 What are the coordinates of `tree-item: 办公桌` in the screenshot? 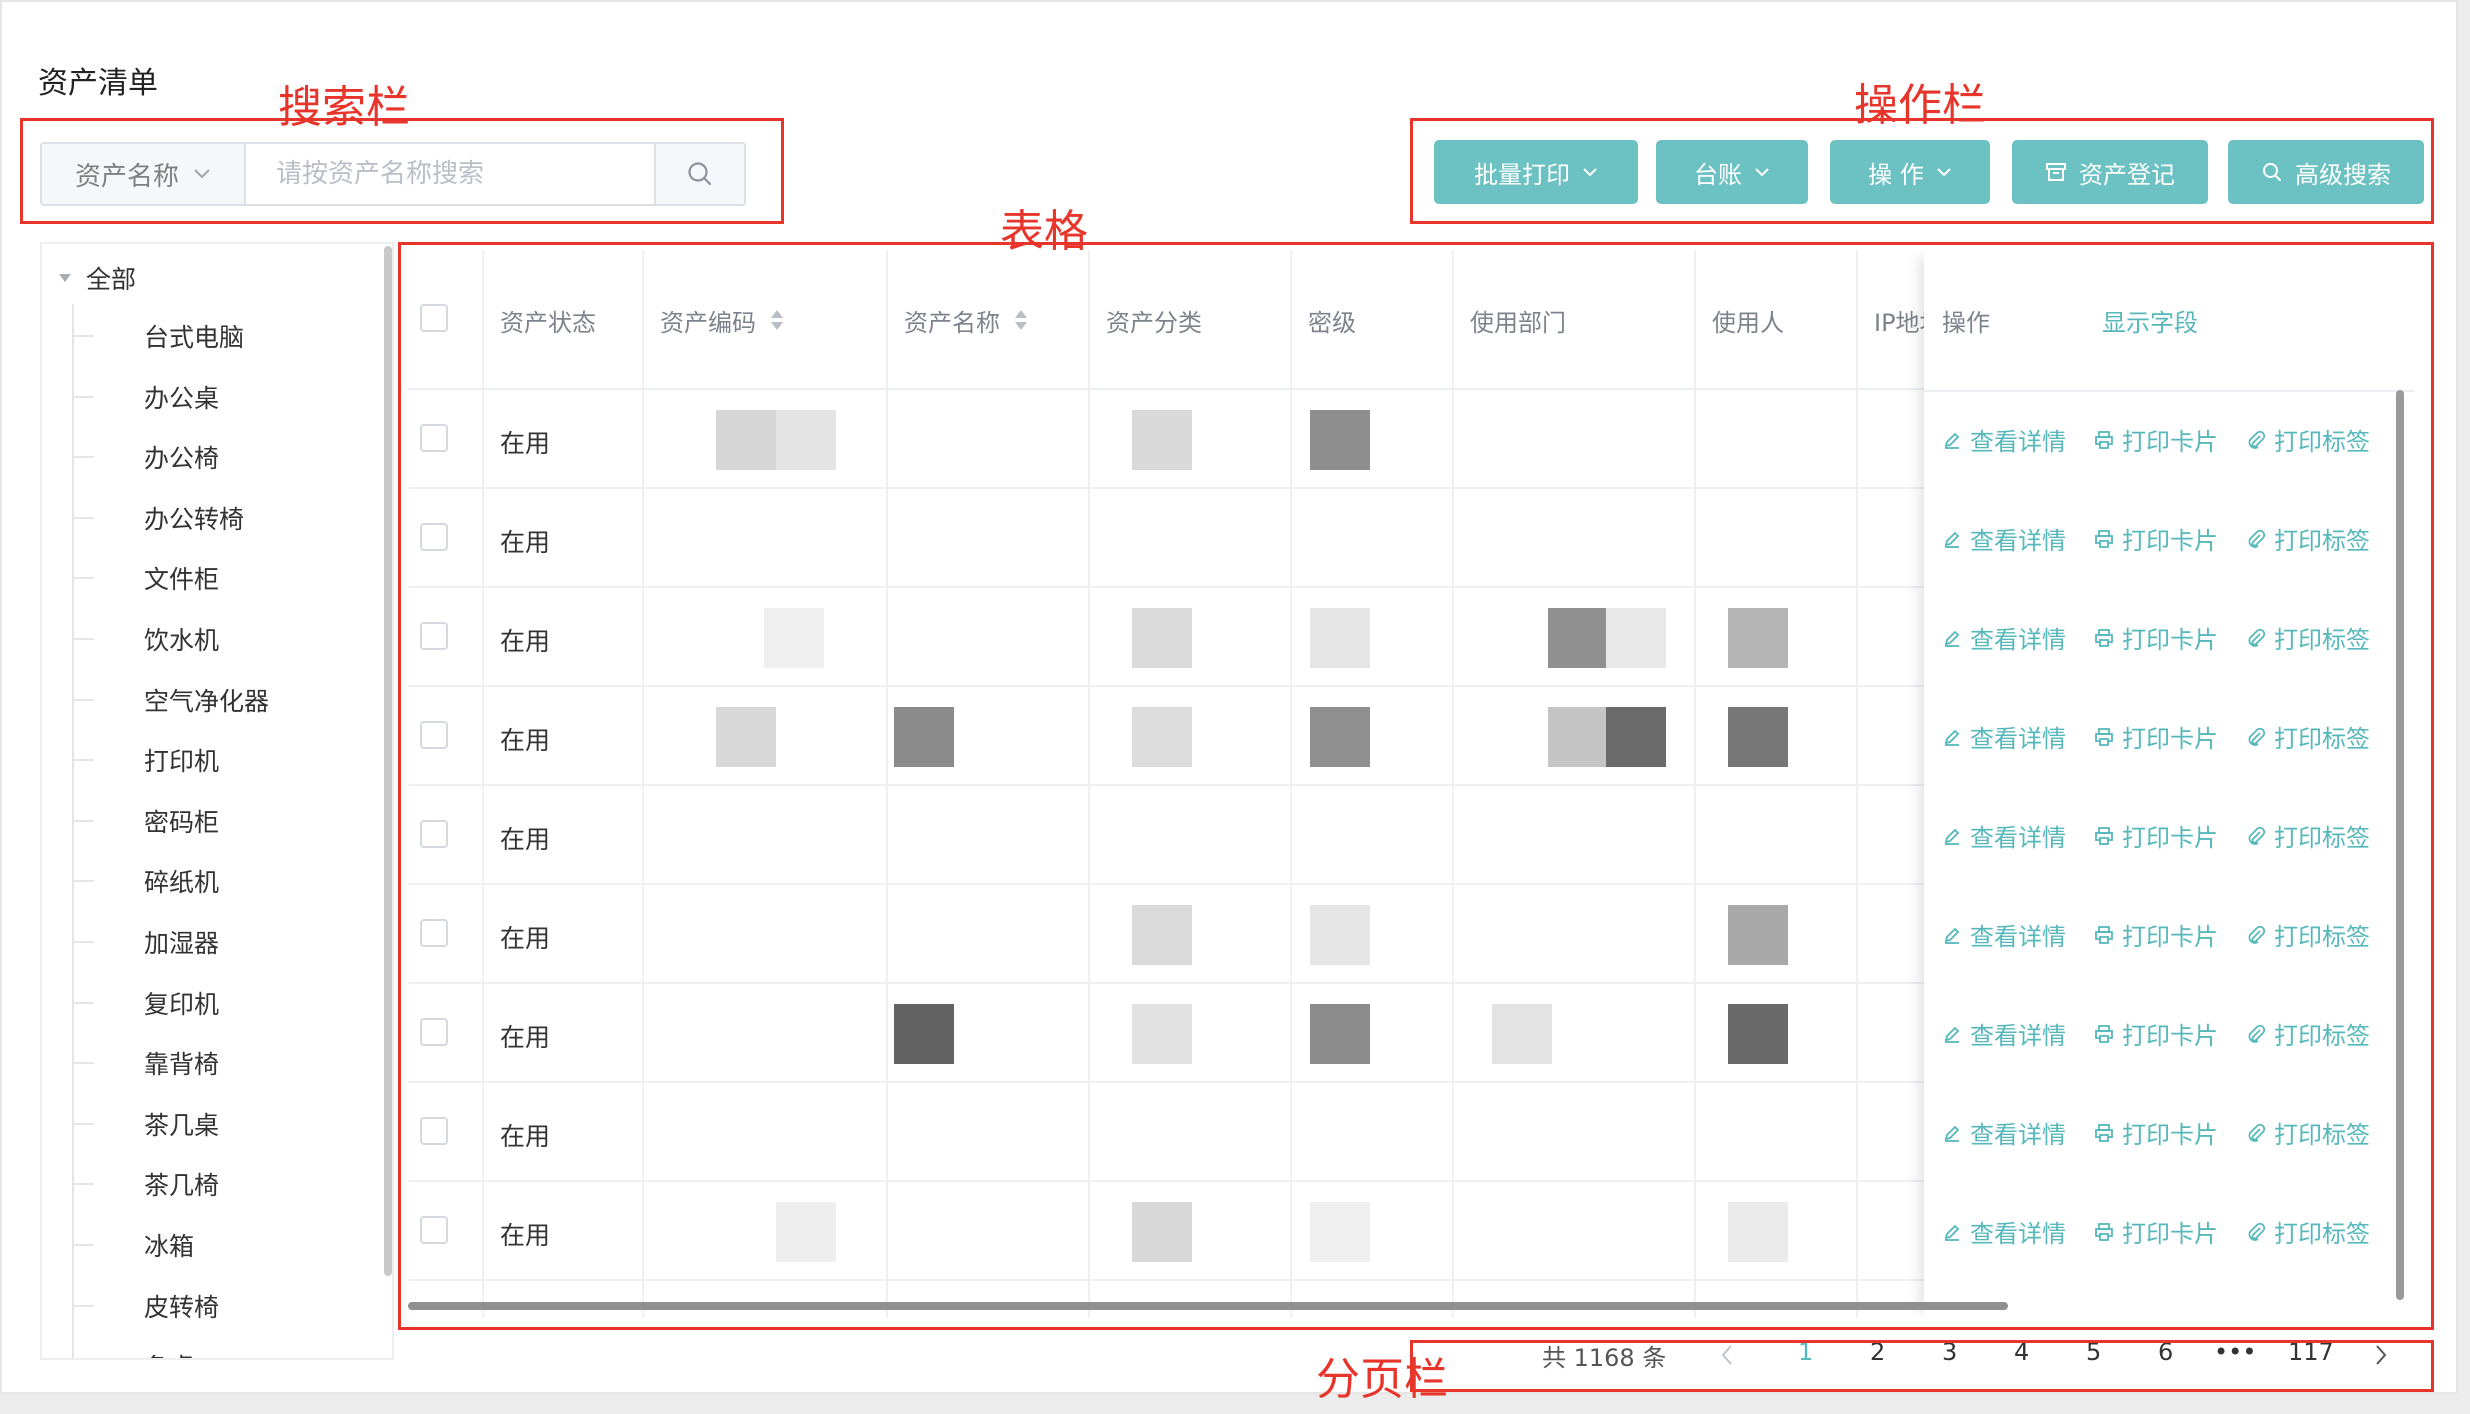 It's located at (145, 397).